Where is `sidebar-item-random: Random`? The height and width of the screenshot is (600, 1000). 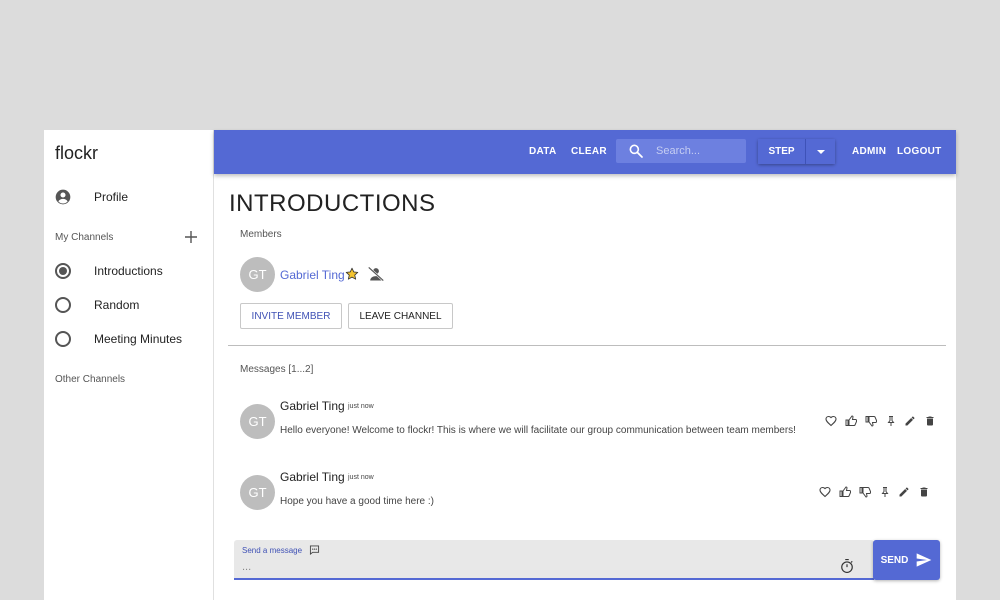 sidebar-item-random: Random is located at coordinates (129, 305).